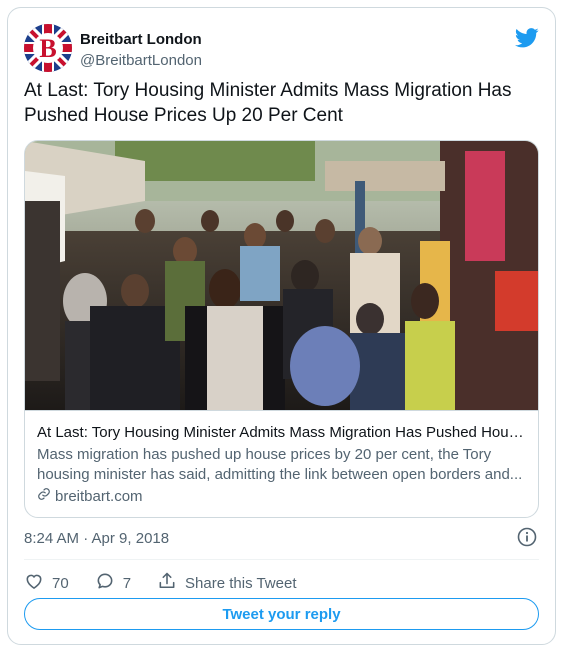  Describe the element at coordinates (527, 539) in the screenshot. I see `info-icon` at that location.